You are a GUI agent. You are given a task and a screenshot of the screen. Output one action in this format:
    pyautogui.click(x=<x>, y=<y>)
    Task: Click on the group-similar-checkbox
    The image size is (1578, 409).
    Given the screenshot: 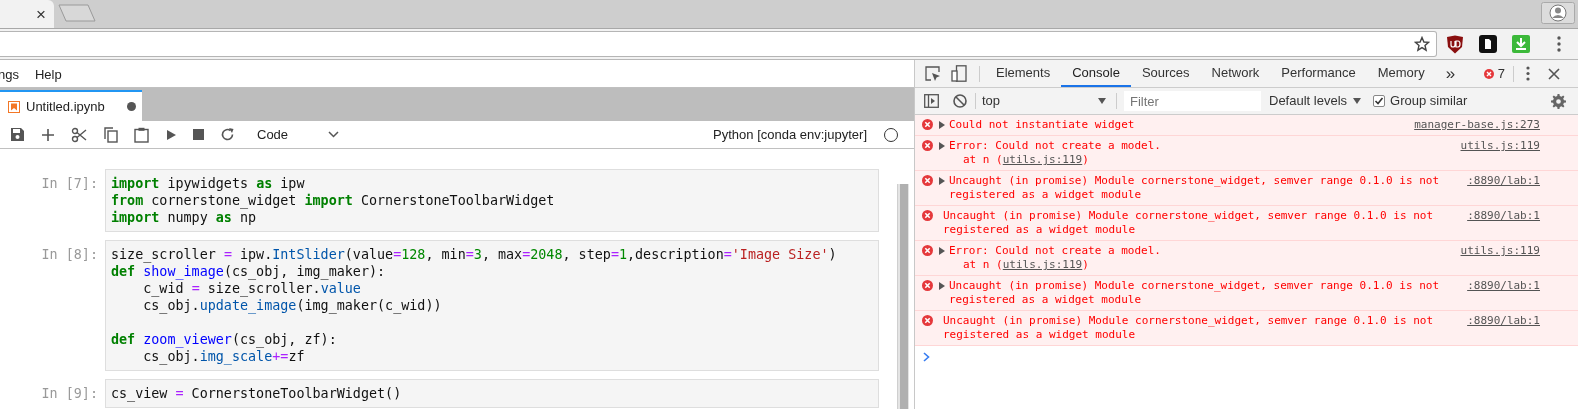 What is the action you would take?
    pyautogui.click(x=1379, y=101)
    